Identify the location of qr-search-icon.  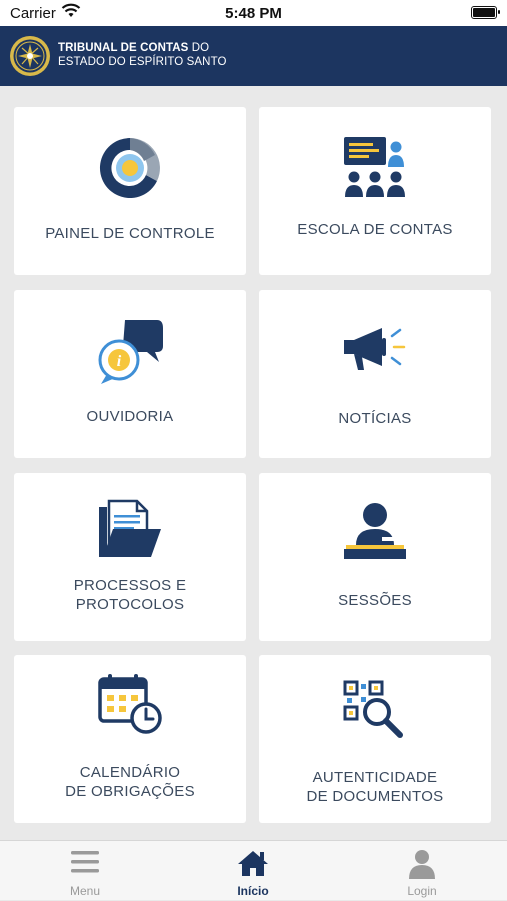
(375, 710).